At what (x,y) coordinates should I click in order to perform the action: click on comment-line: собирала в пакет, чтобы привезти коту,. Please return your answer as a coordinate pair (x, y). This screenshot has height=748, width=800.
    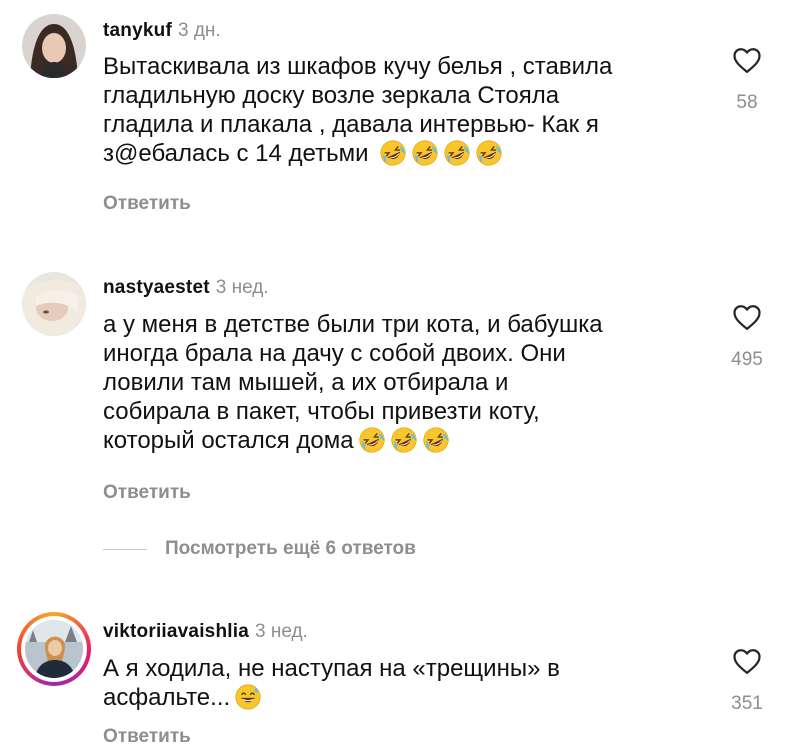
    Looking at the image, I should click on (321, 411).